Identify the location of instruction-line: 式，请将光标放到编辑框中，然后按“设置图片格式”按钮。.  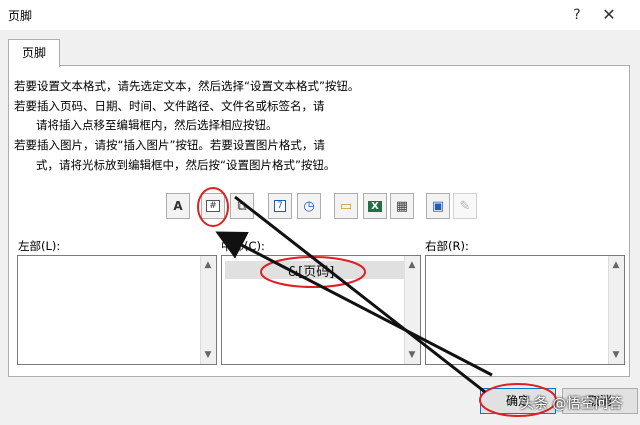
(186, 165).